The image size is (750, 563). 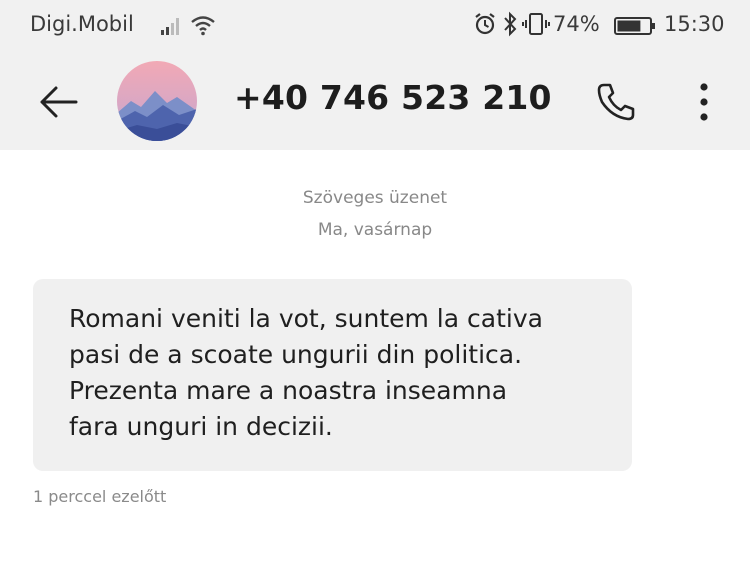 What do you see at coordinates (694, 24) in the screenshot?
I see `clock-time: 15:30` at bounding box center [694, 24].